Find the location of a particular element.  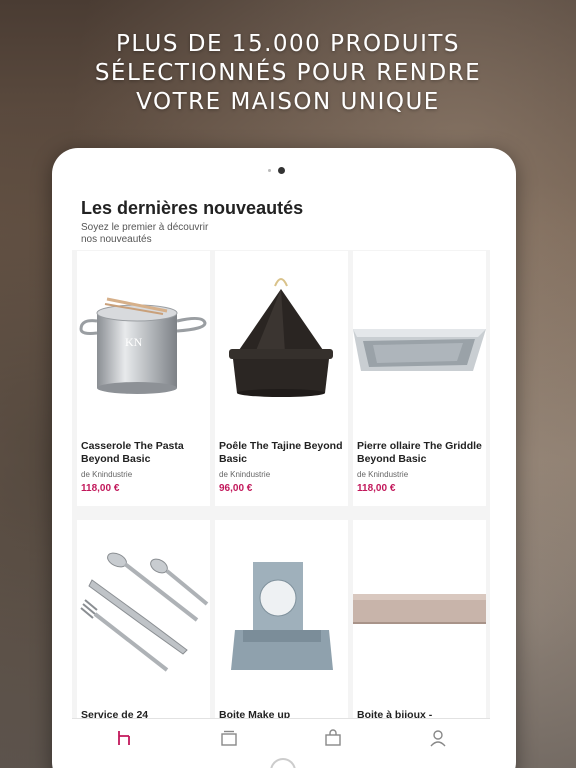

pot-image: KN is located at coordinates (143, 342).